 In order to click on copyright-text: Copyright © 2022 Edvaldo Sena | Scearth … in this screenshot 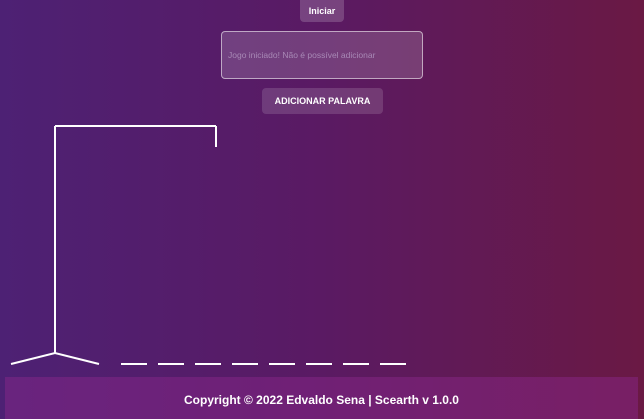, I will do `click(321, 400)`.